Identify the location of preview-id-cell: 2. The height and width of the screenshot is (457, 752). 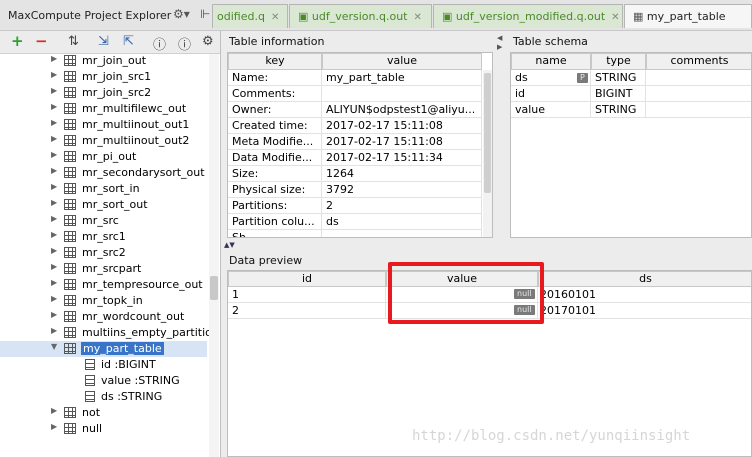
(307, 311).